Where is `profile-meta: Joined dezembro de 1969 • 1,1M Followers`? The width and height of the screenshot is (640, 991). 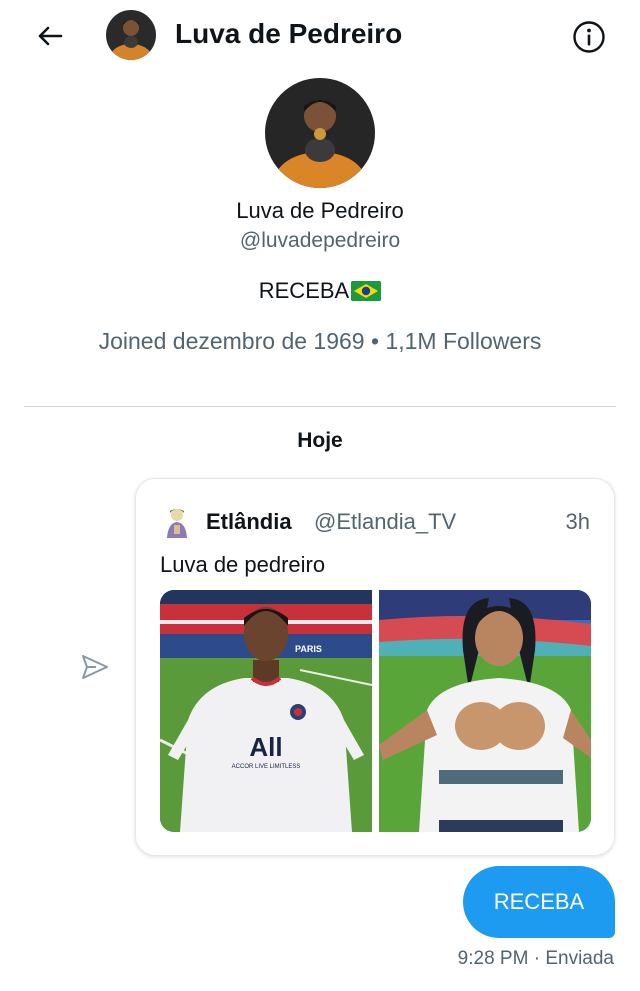
profile-meta: Joined dezembro de 1969 • 1,1M Followers is located at coordinates (320, 341).